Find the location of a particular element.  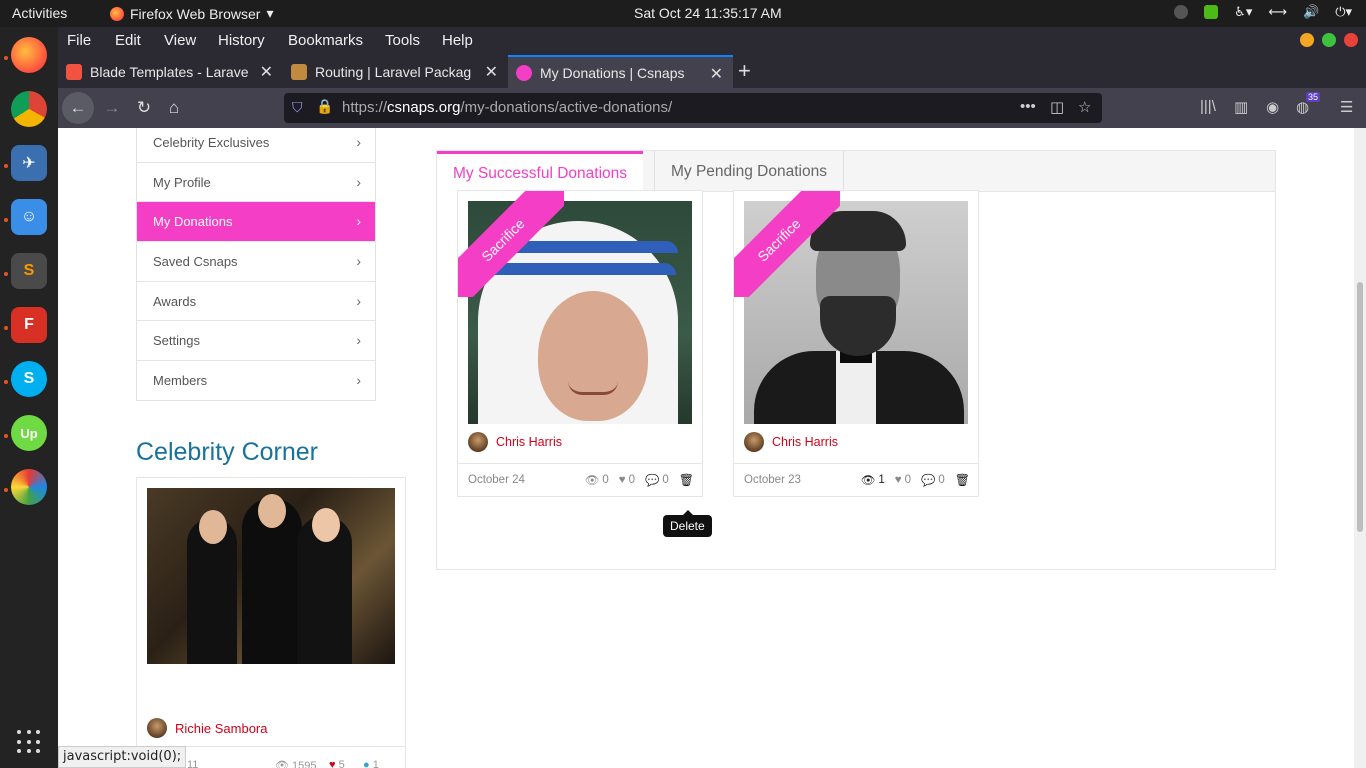

pocket-icon: ◫ is located at coordinates (1057, 107).